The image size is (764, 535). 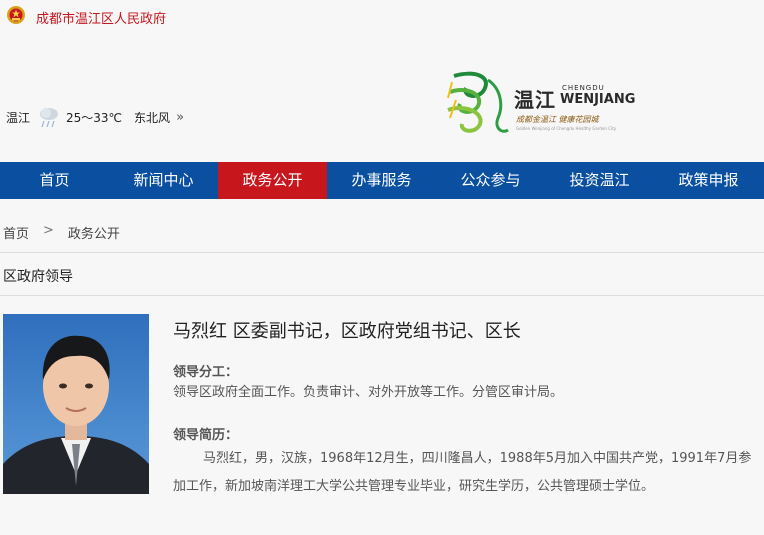 I want to click on weather-temperature: 25～33℃, so click(x=94, y=117).